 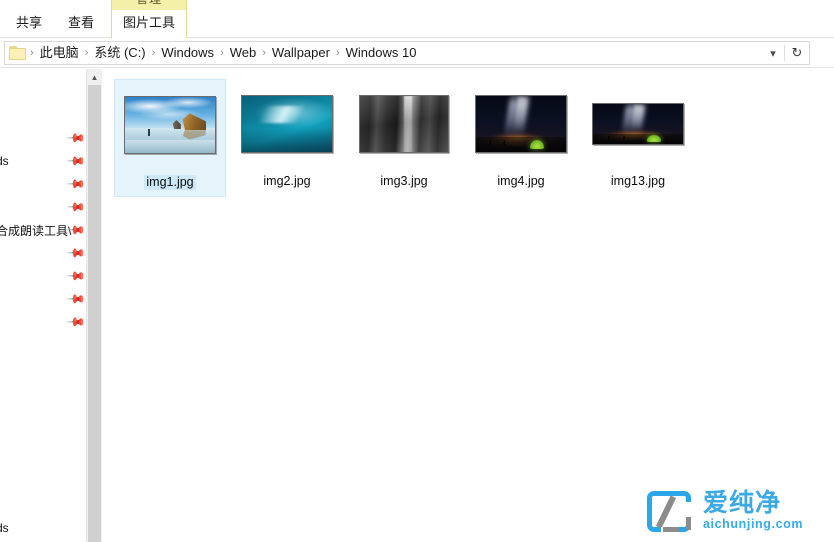 I want to click on file-item-img13: img13.jpg, so click(x=638, y=138).